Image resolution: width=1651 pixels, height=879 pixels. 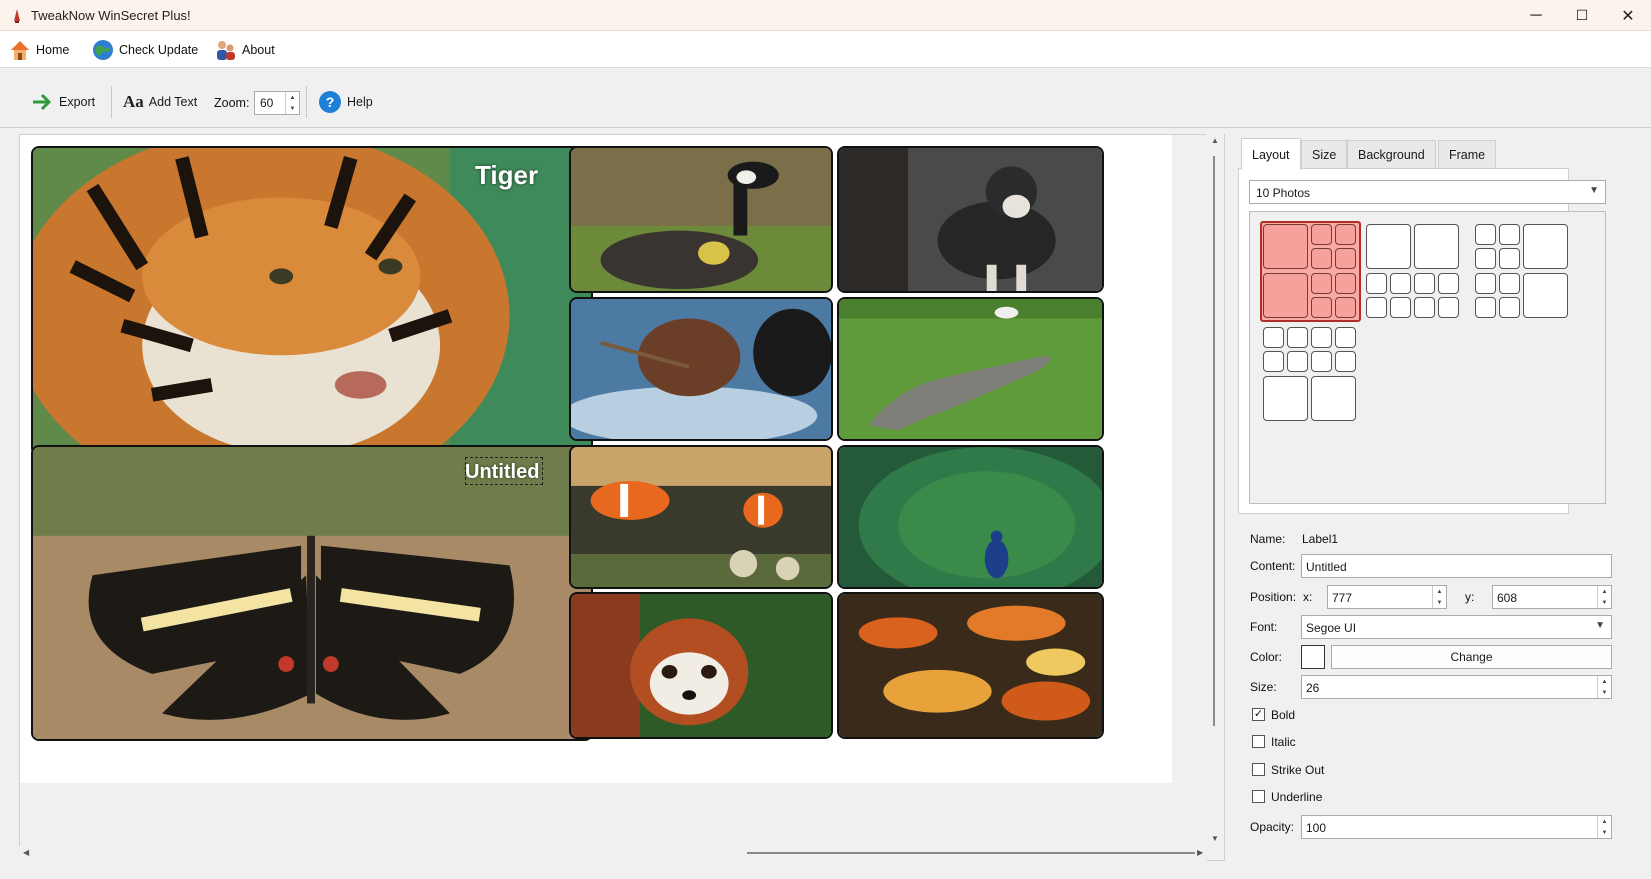 What do you see at coordinates (1387, 597) in the screenshot?
I see `position-x-stepper: 777 ▲ ▼` at bounding box center [1387, 597].